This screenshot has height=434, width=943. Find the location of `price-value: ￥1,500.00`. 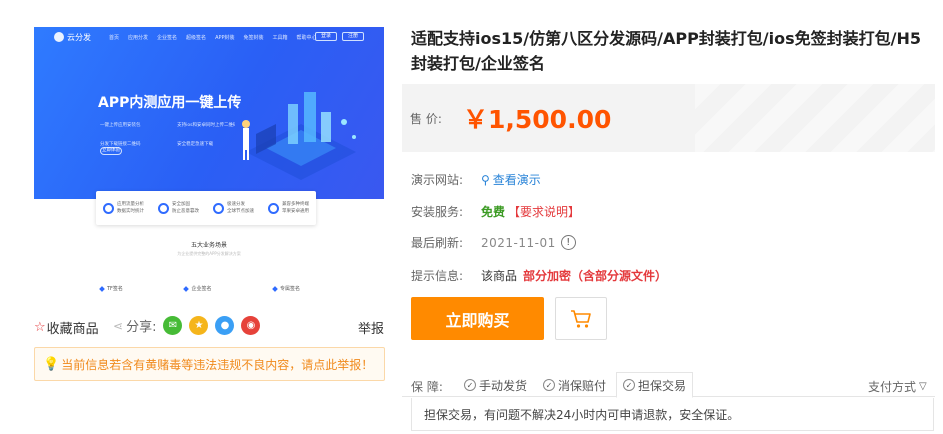

price-value: ￥1,500.00 is located at coordinates (537, 119).